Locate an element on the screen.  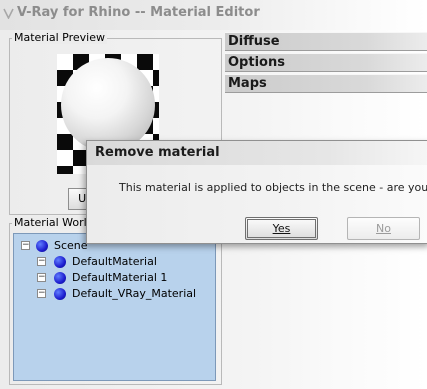
yes-button-label: Yes is located at coordinates (281, 228).